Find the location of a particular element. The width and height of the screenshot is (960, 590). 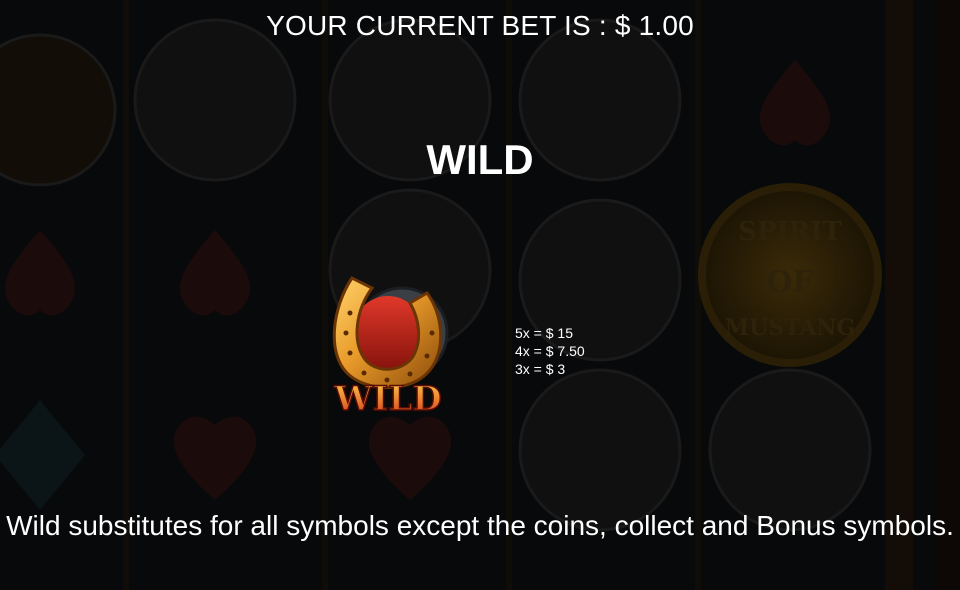

svg-text: OF is located at coordinates (789, 282).